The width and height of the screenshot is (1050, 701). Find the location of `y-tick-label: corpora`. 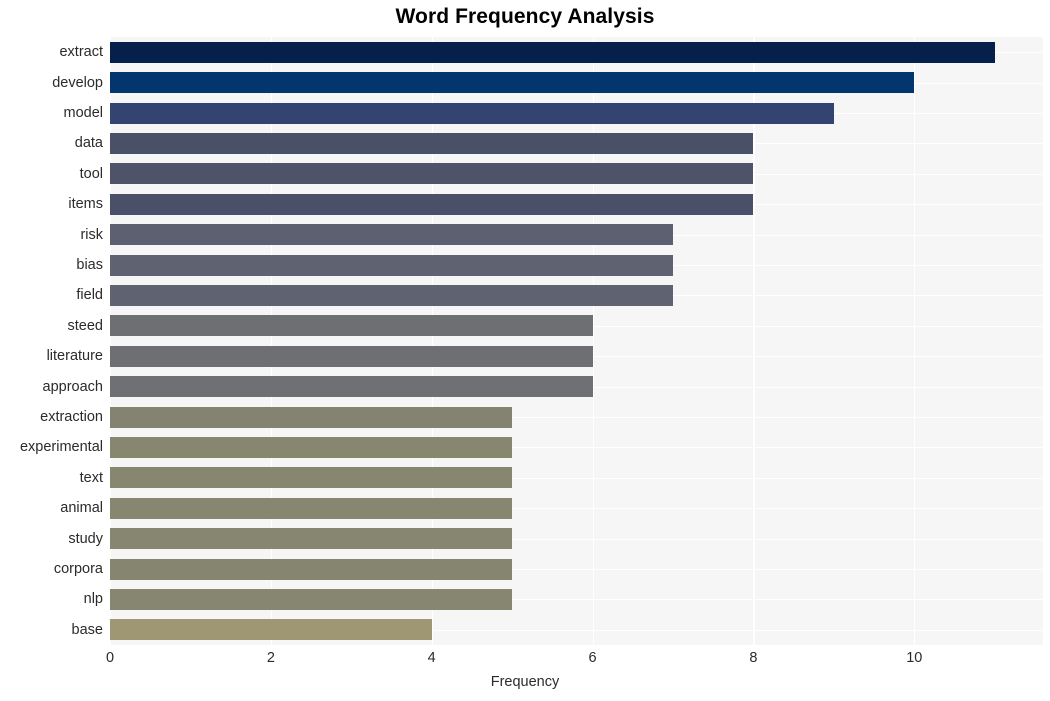

y-tick-label: corpora is located at coordinates (78, 569).